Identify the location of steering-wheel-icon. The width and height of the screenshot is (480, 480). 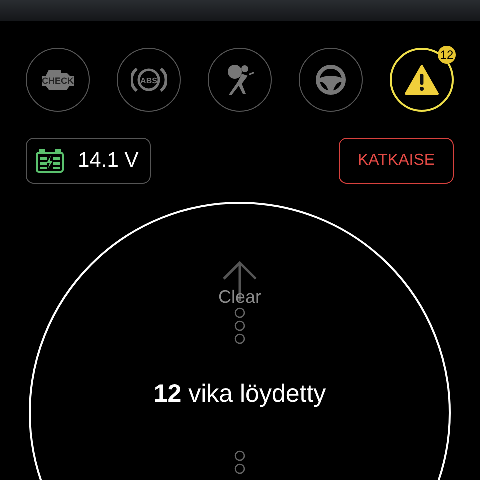
(331, 80).